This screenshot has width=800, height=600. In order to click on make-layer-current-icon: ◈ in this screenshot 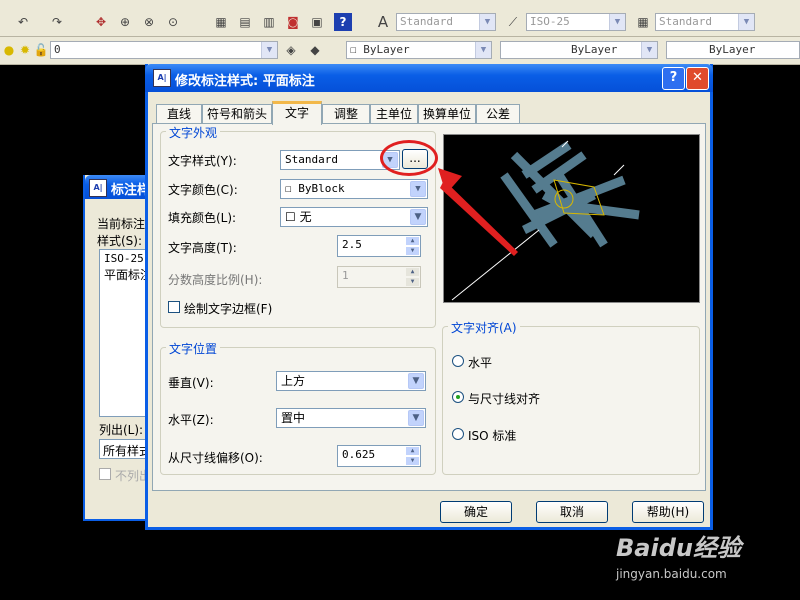, I will do `click(291, 50)`.